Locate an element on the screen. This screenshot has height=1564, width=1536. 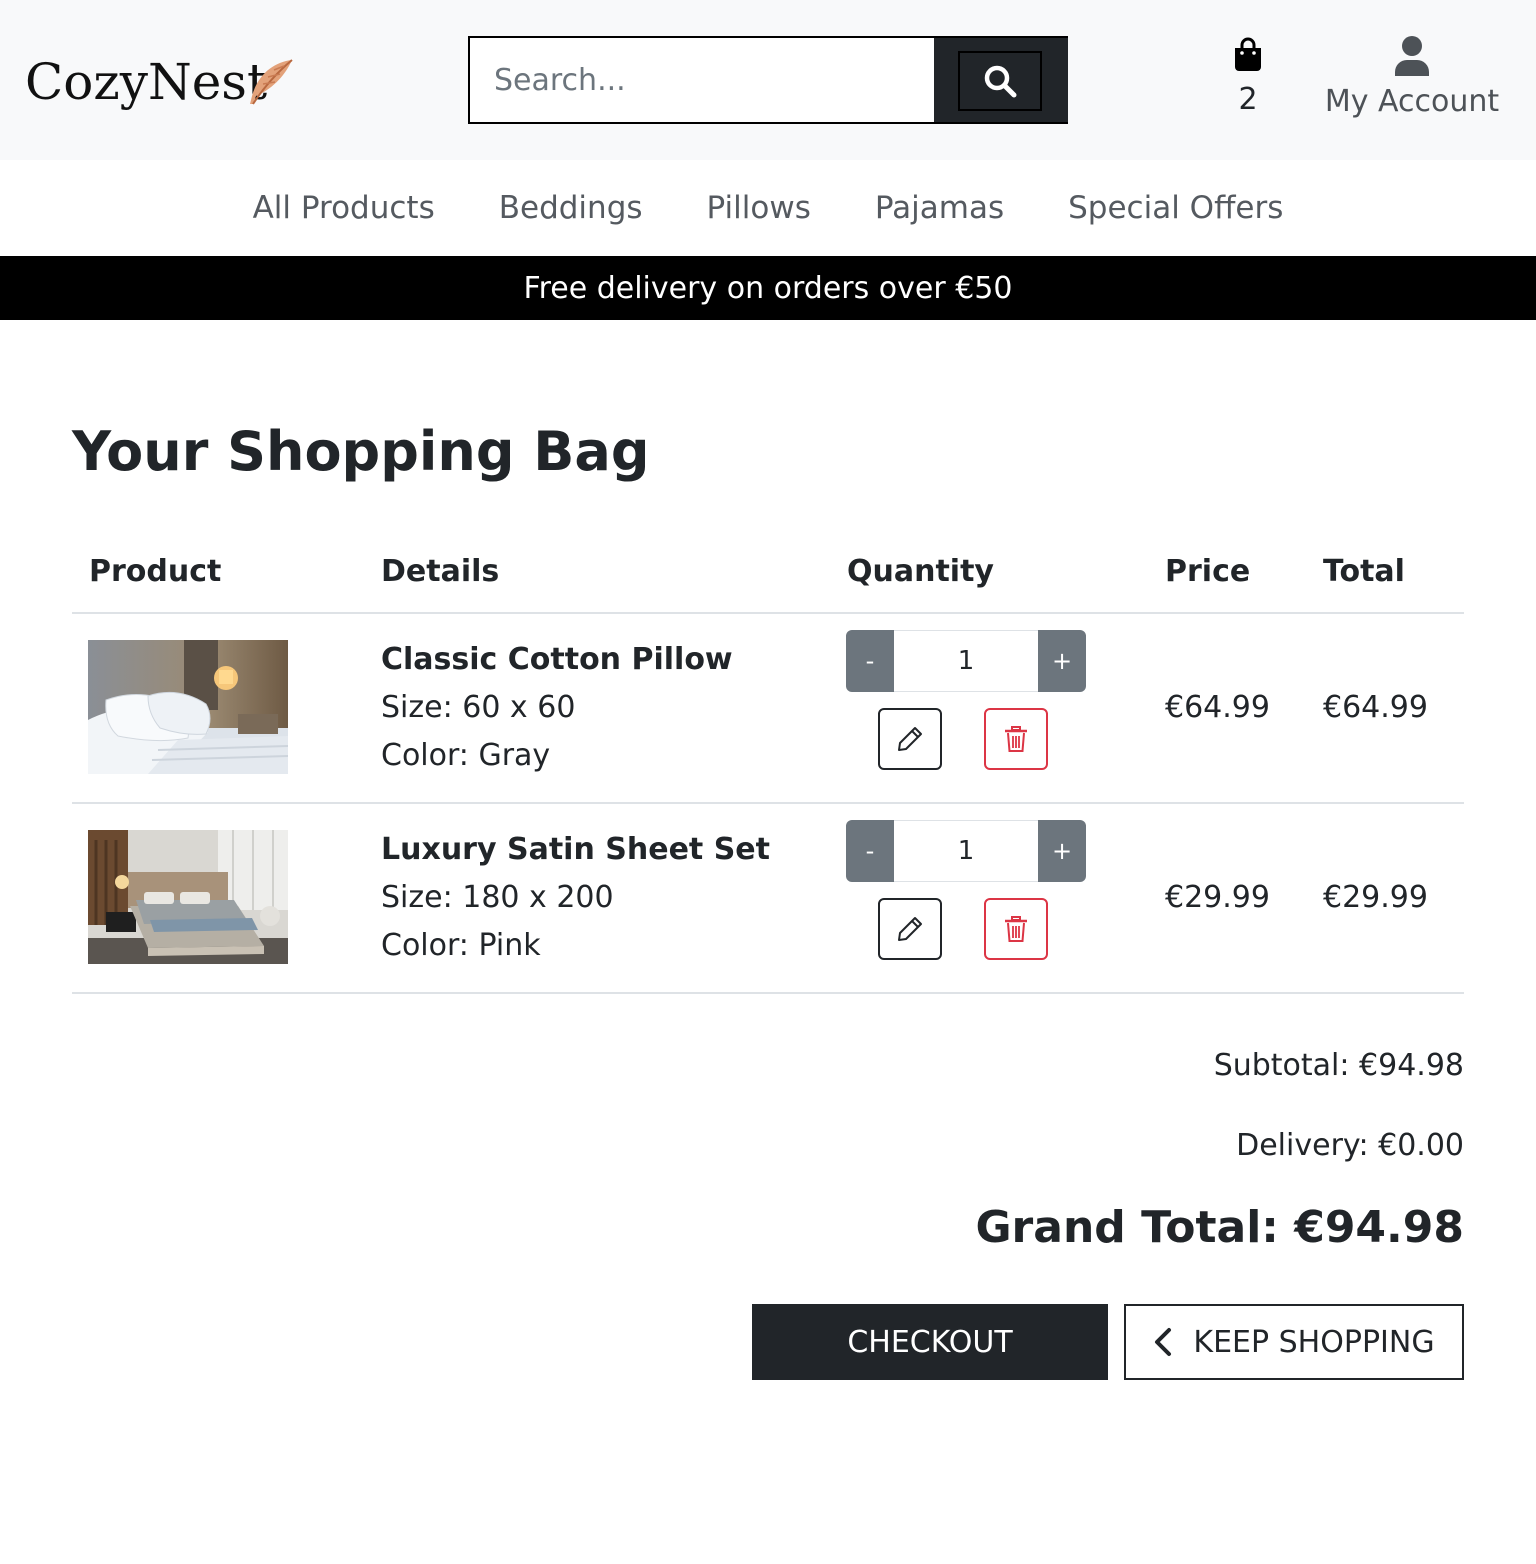
search-button is located at coordinates (1001, 80).